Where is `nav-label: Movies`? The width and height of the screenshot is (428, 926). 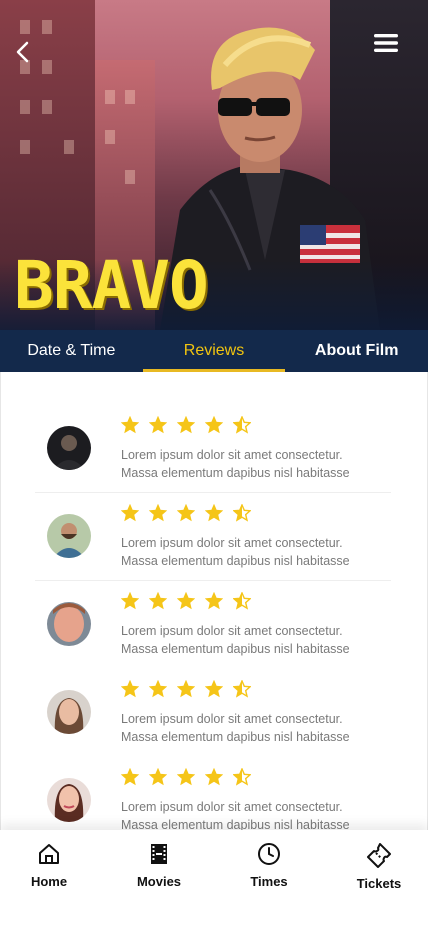
nav-label: Movies is located at coordinates (159, 881).